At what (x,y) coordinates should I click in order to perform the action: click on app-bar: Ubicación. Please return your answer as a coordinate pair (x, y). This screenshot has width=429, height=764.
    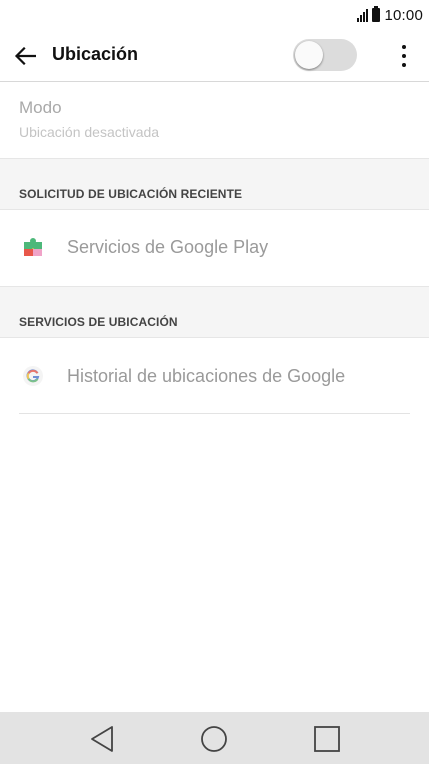
    Looking at the image, I should click on (214, 56).